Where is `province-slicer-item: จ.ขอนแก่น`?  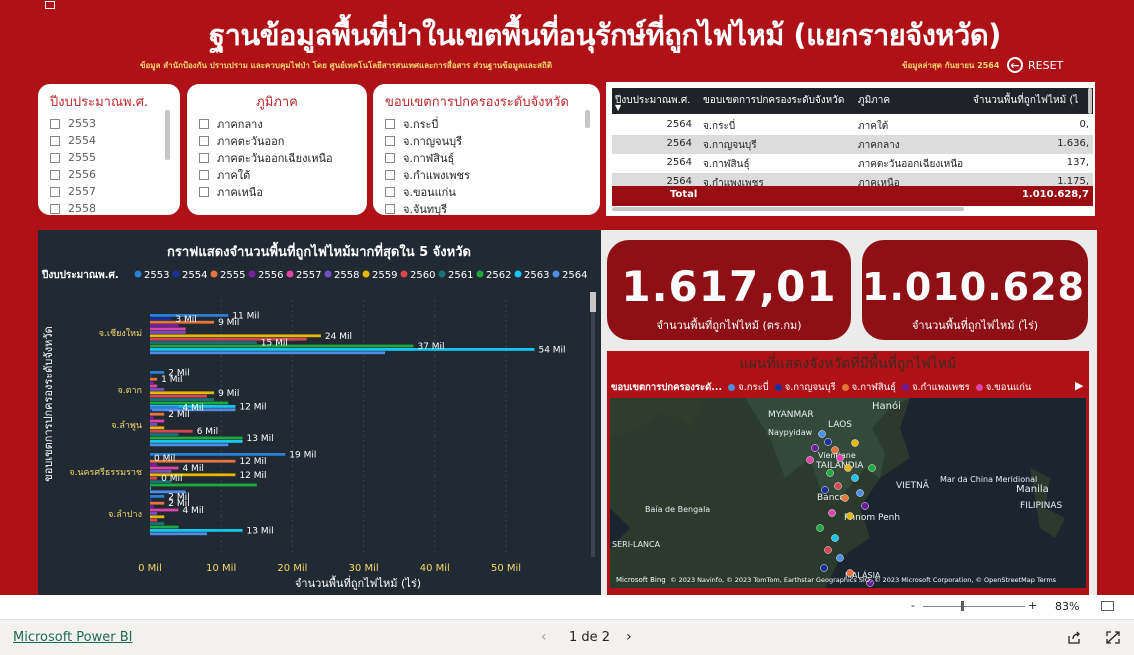
province-slicer-item: จ.ขอนแก่น is located at coordinates (486, 191).